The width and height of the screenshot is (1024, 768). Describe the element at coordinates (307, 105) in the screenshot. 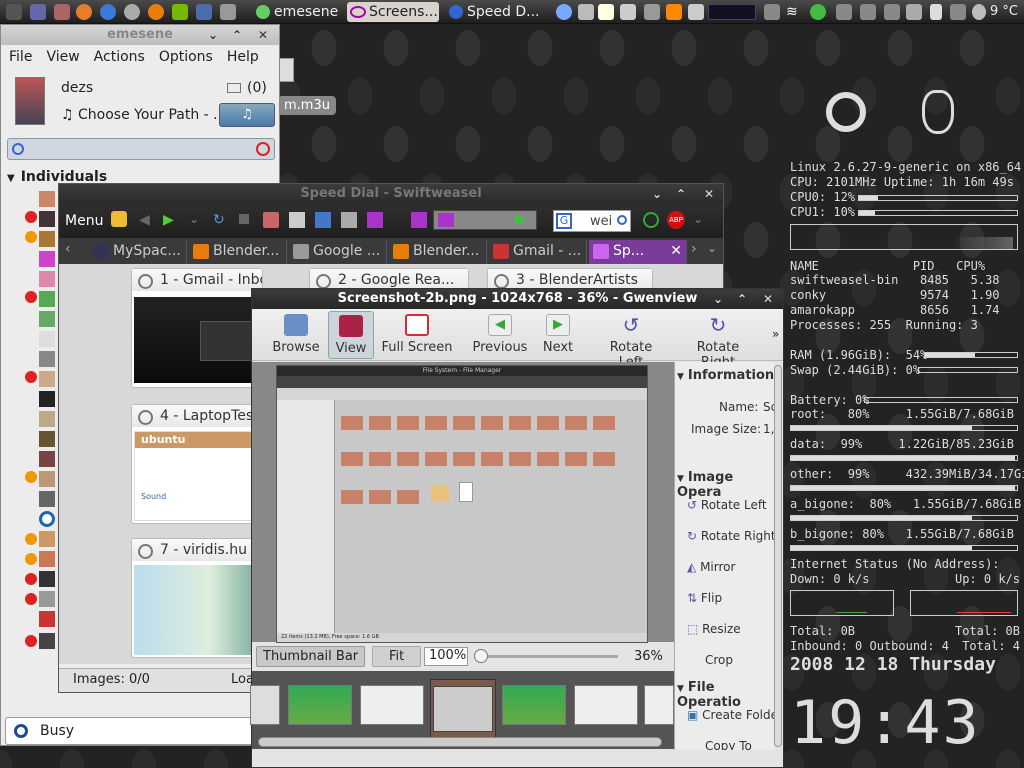

I see `desktop-file-label: m.m3u` at that location.